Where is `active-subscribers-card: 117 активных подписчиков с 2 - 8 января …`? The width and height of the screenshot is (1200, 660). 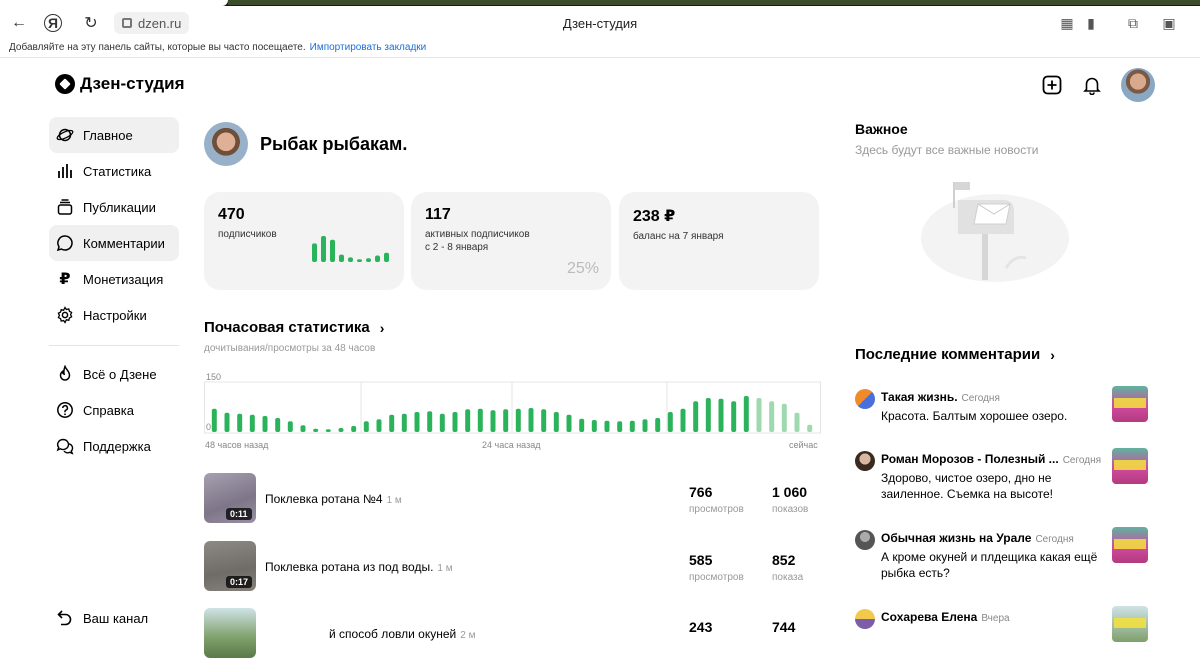
active-subscribers-card: 117 активных подписчиков с 2 - 8 января … is located at coordinates (511, 241).